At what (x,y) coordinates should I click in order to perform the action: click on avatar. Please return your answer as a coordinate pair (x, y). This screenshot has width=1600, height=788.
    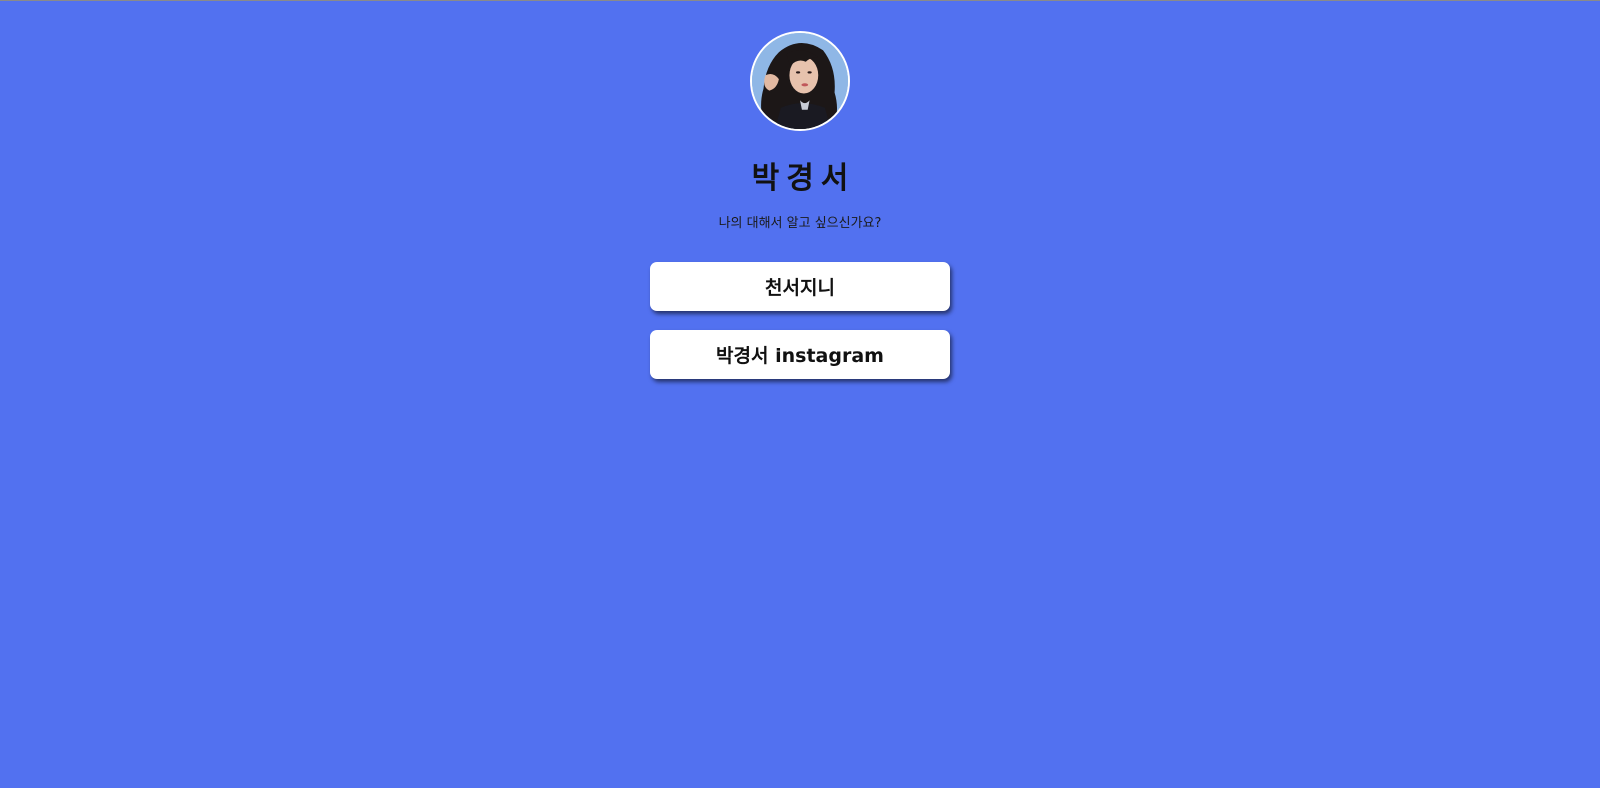
    Looking at the image, I should click on (800, 81).